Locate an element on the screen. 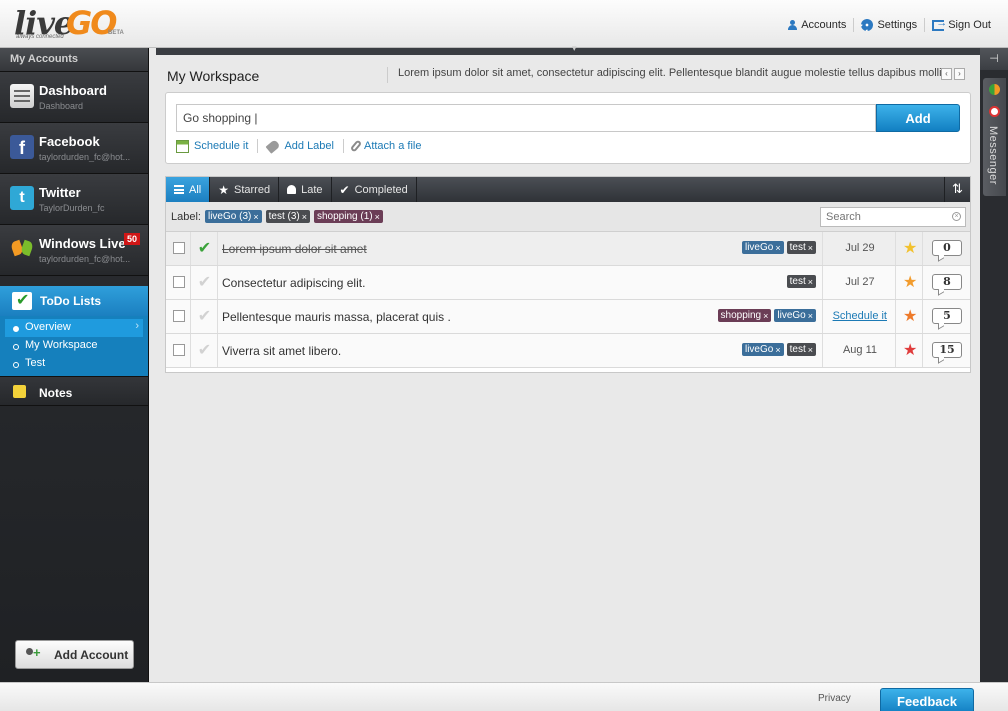 The width and height of the screenshot is (1008, 711). ticker-prev-button: ‹ is located at coordinates (946, 74).